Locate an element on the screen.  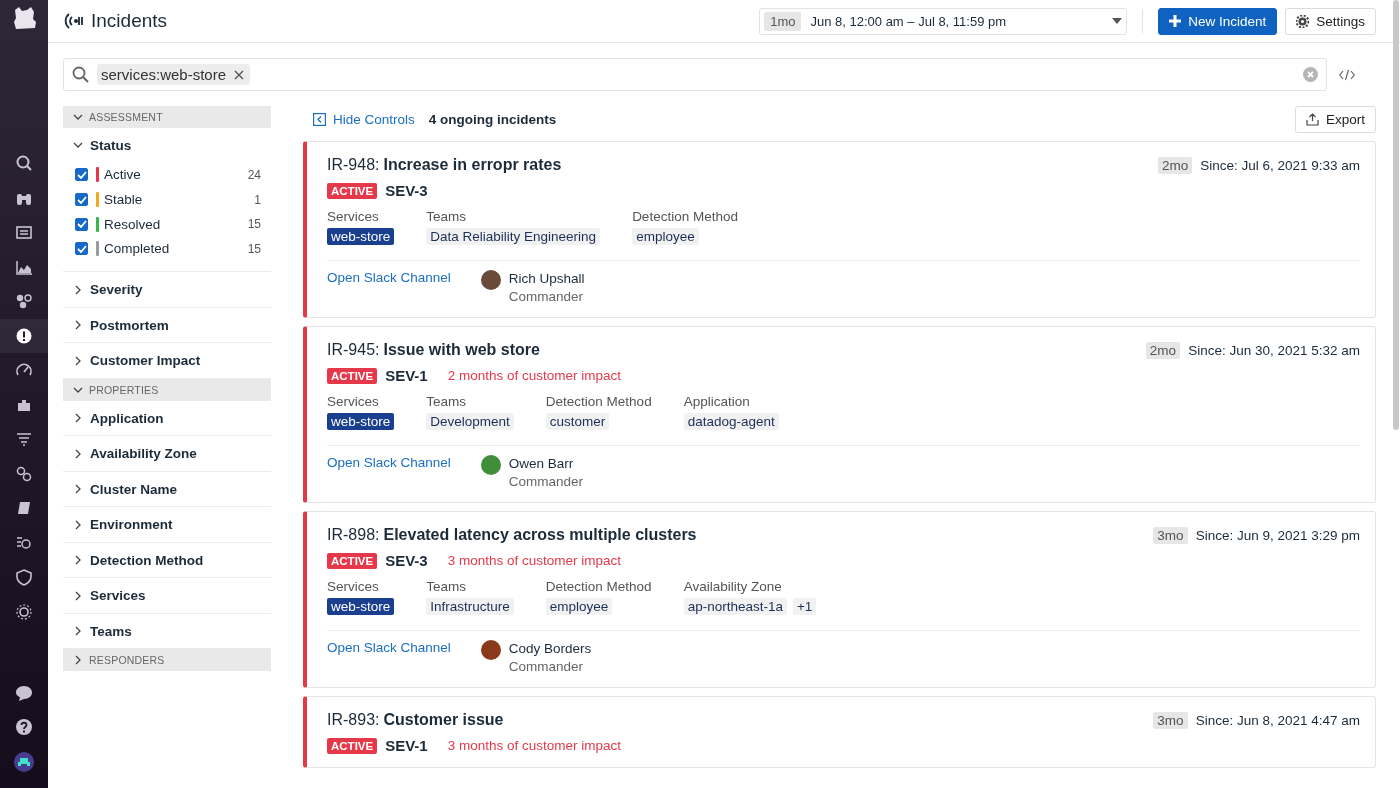
tag: customer is located at coordinates (577, 421).